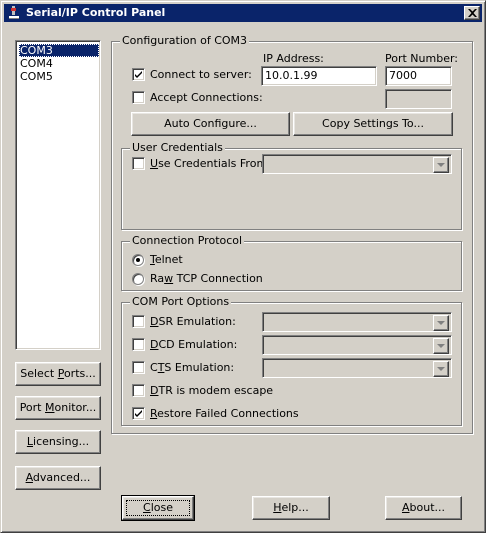 Image resolution: width=486 pixels, height=533 pixels. What do you see at coordinates (357, 345) in the screenshot?
I see `dcd-emulation-combo` at bounding box center [357, 345].